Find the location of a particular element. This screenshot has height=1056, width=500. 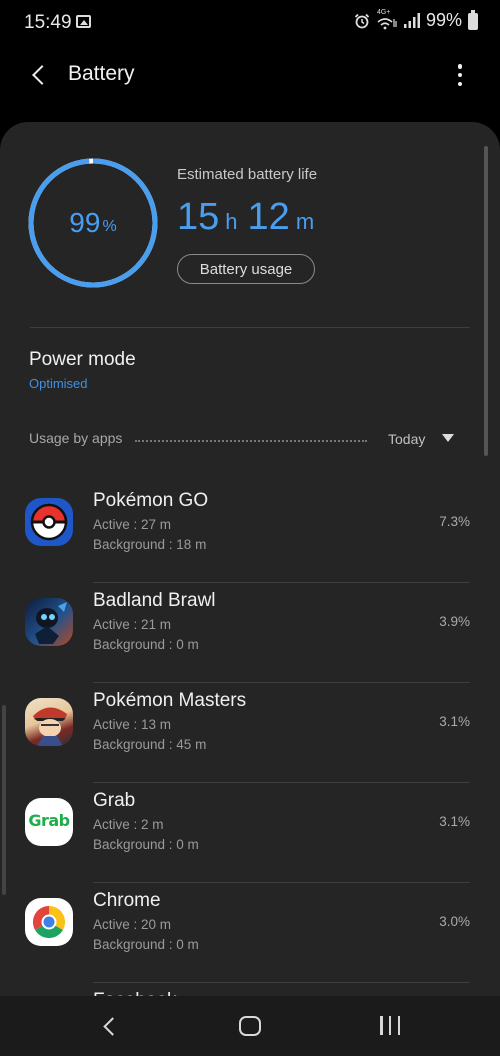

wifi-icon: 4G+ is located at coordinates (387, 19).